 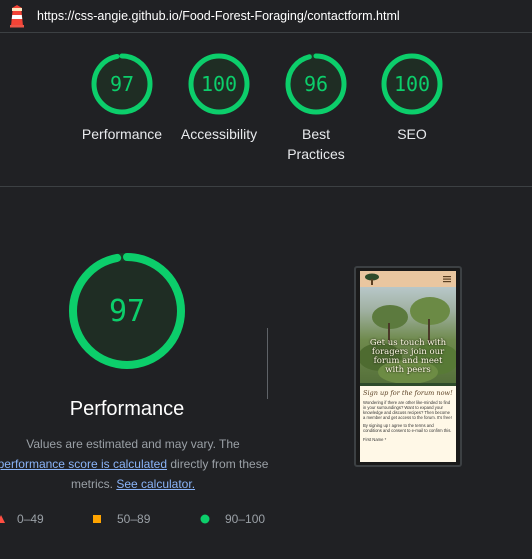 I want to click on gauge-score: 97, so click(x=122, y=84).